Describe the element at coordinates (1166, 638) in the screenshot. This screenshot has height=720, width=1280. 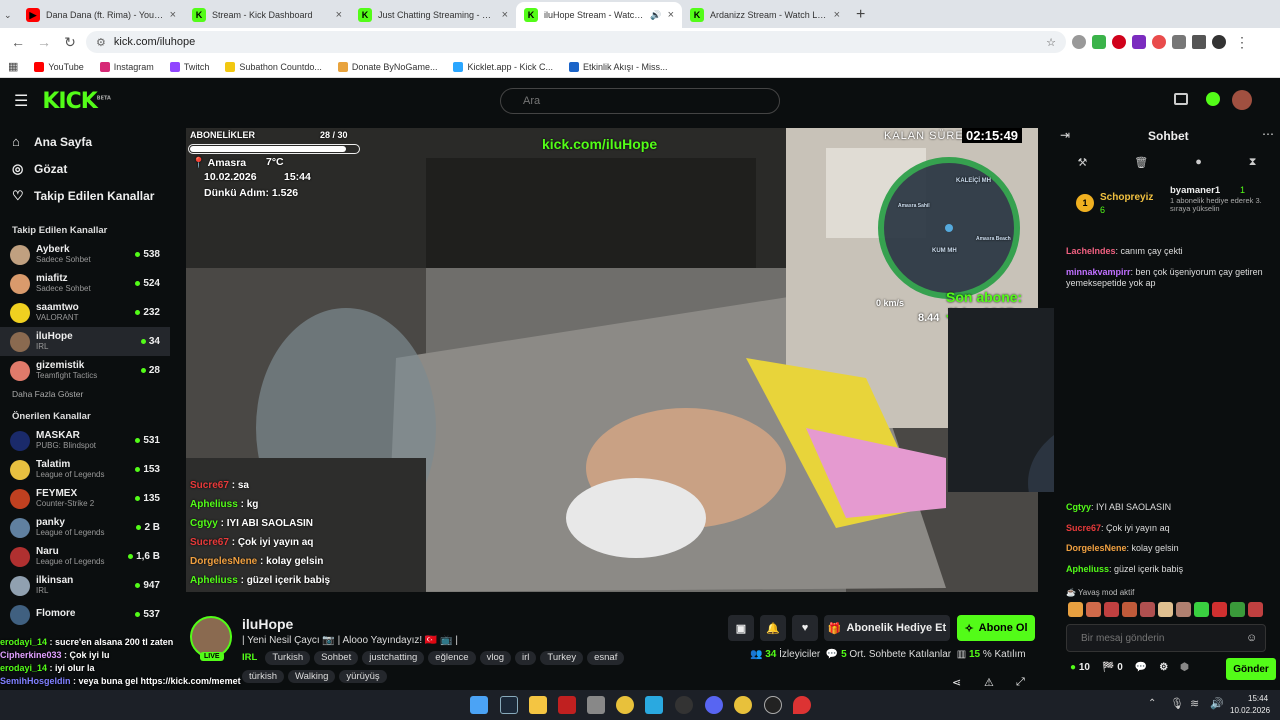
I see `chat-message-input` at that location.